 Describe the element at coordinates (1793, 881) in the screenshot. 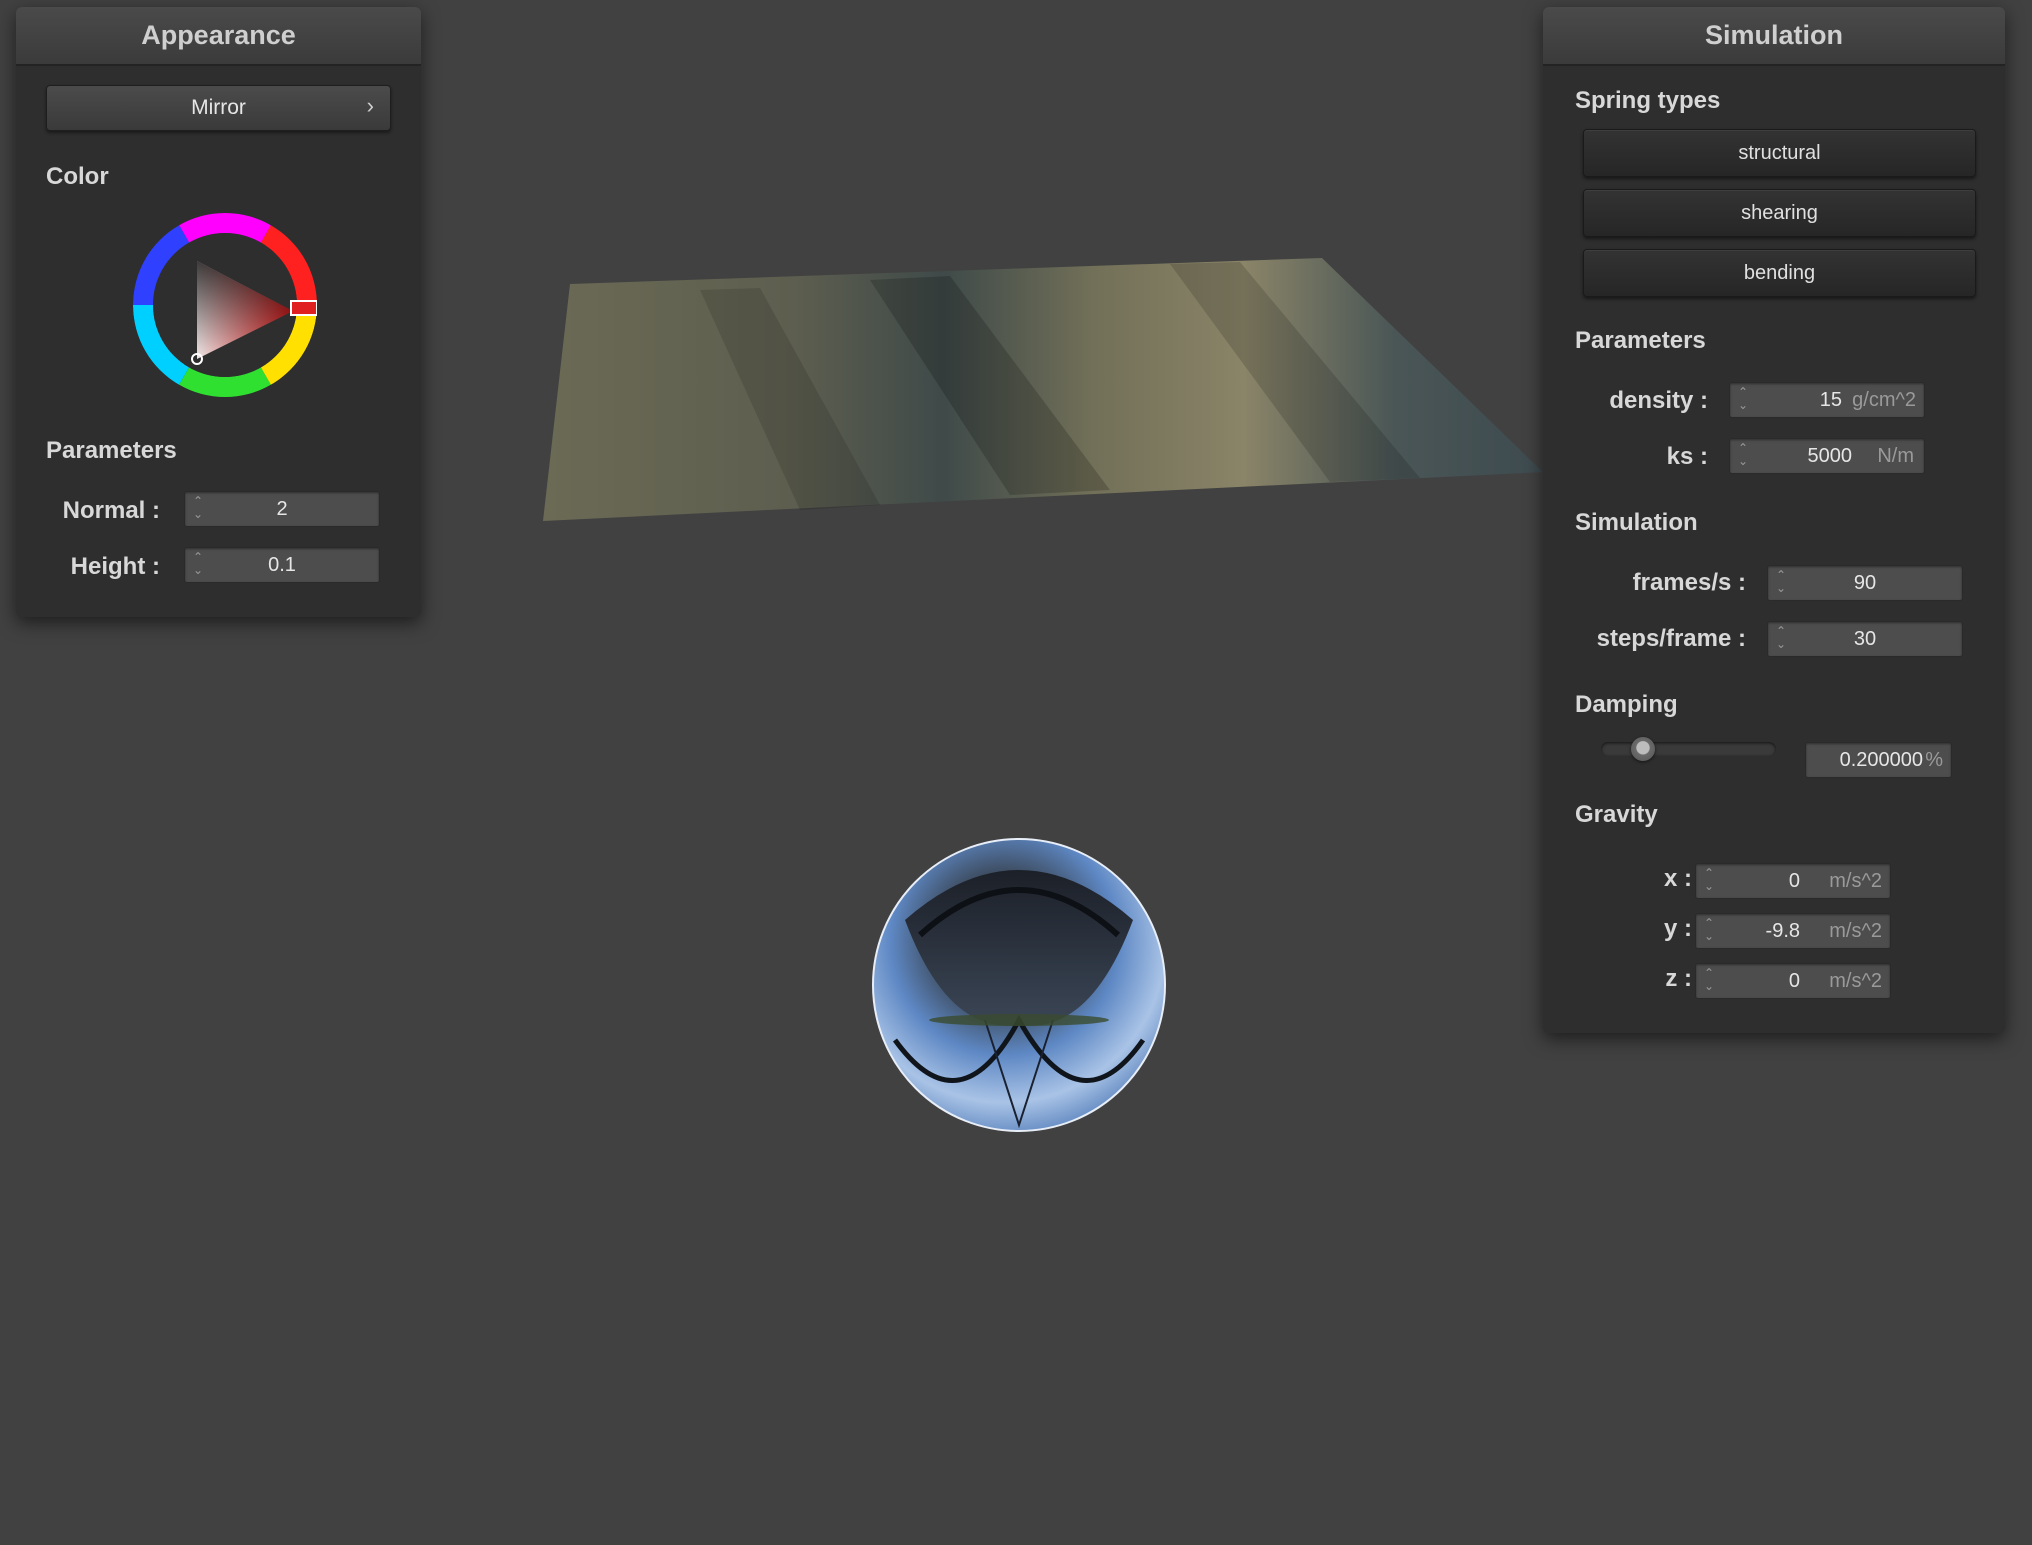

I see `gravity-x-input: ⌃ ⌄ 0 m/s^2` at that location.